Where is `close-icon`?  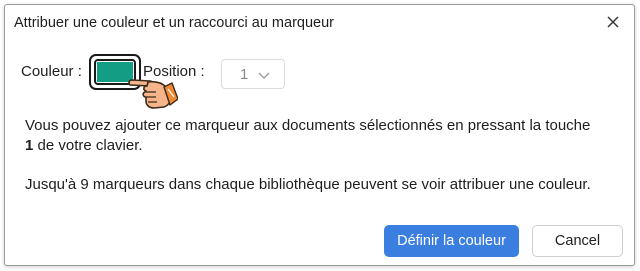 close-icon is located at coordinates (613, 22).